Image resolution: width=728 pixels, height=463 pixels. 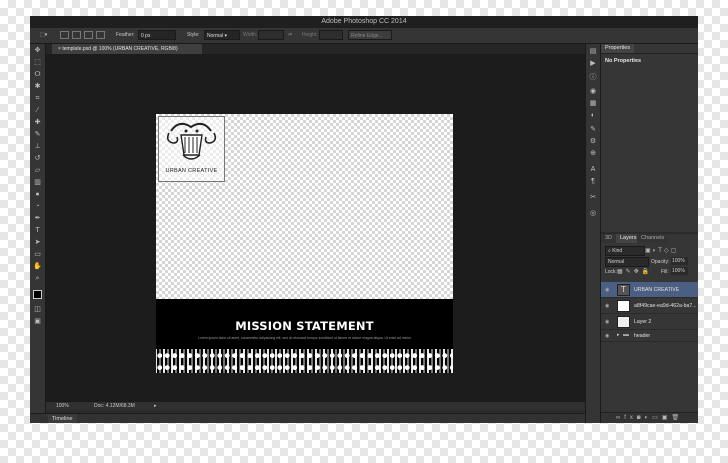 I want to click on screen-mode-icon: ▣, so click(x=37, y=322).